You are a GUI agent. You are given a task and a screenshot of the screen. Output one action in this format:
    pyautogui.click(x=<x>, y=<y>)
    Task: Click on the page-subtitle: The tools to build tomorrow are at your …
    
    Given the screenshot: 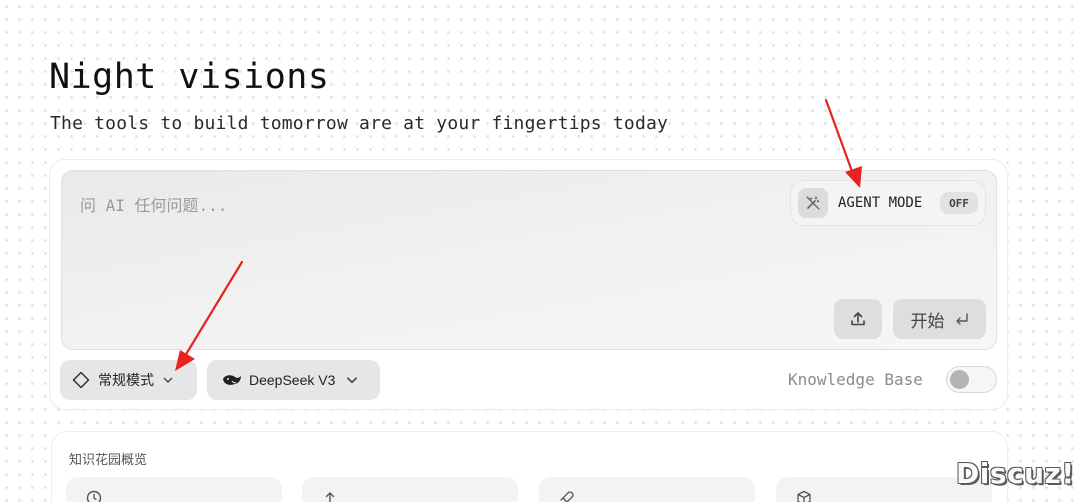 What is the action you would take?
    pyautogui.click(x=359, y=123)
    